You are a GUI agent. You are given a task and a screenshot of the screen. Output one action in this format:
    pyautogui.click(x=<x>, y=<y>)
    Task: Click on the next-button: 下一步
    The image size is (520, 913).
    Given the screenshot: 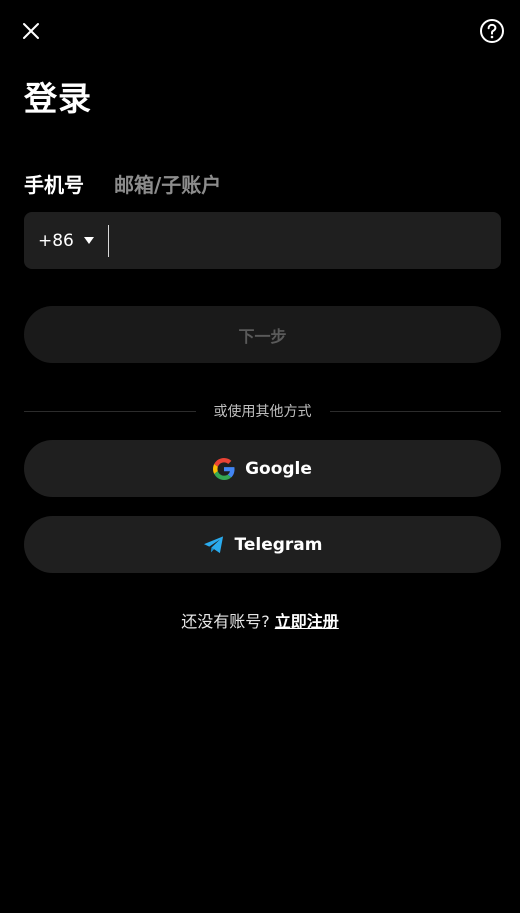 What is the action you would take?
    pyautogui.click(x=262, y=334)
    